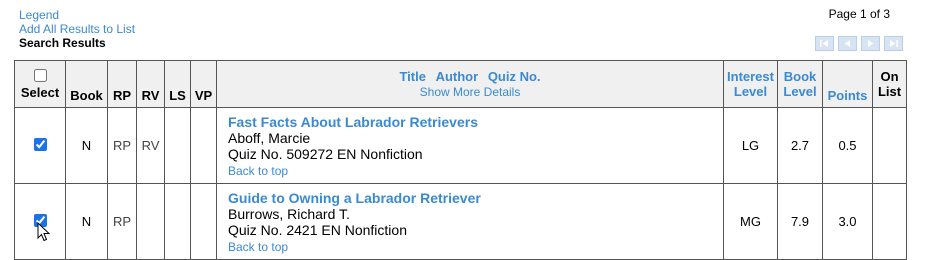  What do you see at coordinates (750, 221) in the screenshot?
I see `interest-level-cell: MG` at bounding box center [750, 221].